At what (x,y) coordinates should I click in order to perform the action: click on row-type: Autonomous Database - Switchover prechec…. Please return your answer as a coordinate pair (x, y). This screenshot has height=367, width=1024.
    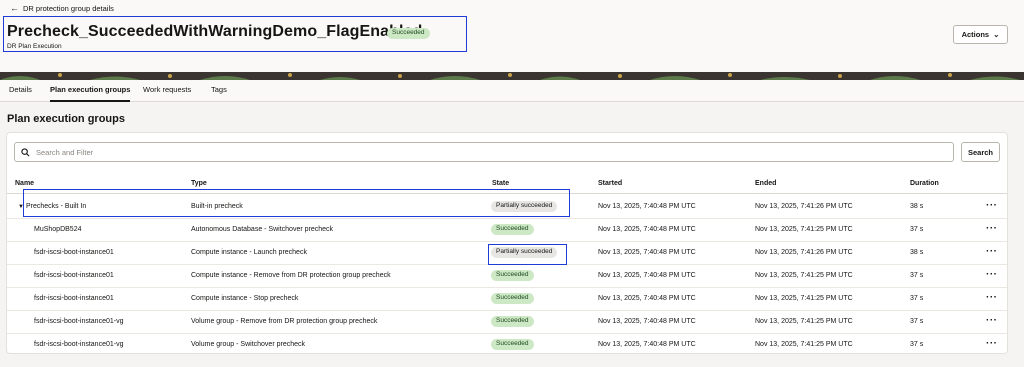
    Looking at the image, I should click on (262, 229).